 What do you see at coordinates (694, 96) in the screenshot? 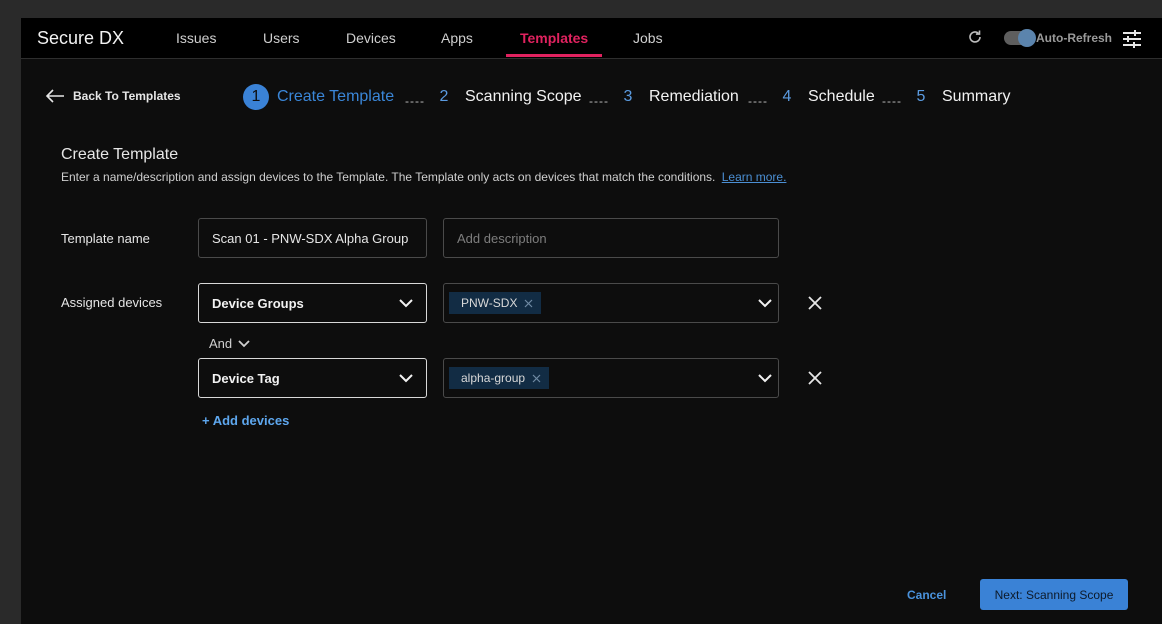
I see `step-label: Remediation` at bounding box center [694, 96].